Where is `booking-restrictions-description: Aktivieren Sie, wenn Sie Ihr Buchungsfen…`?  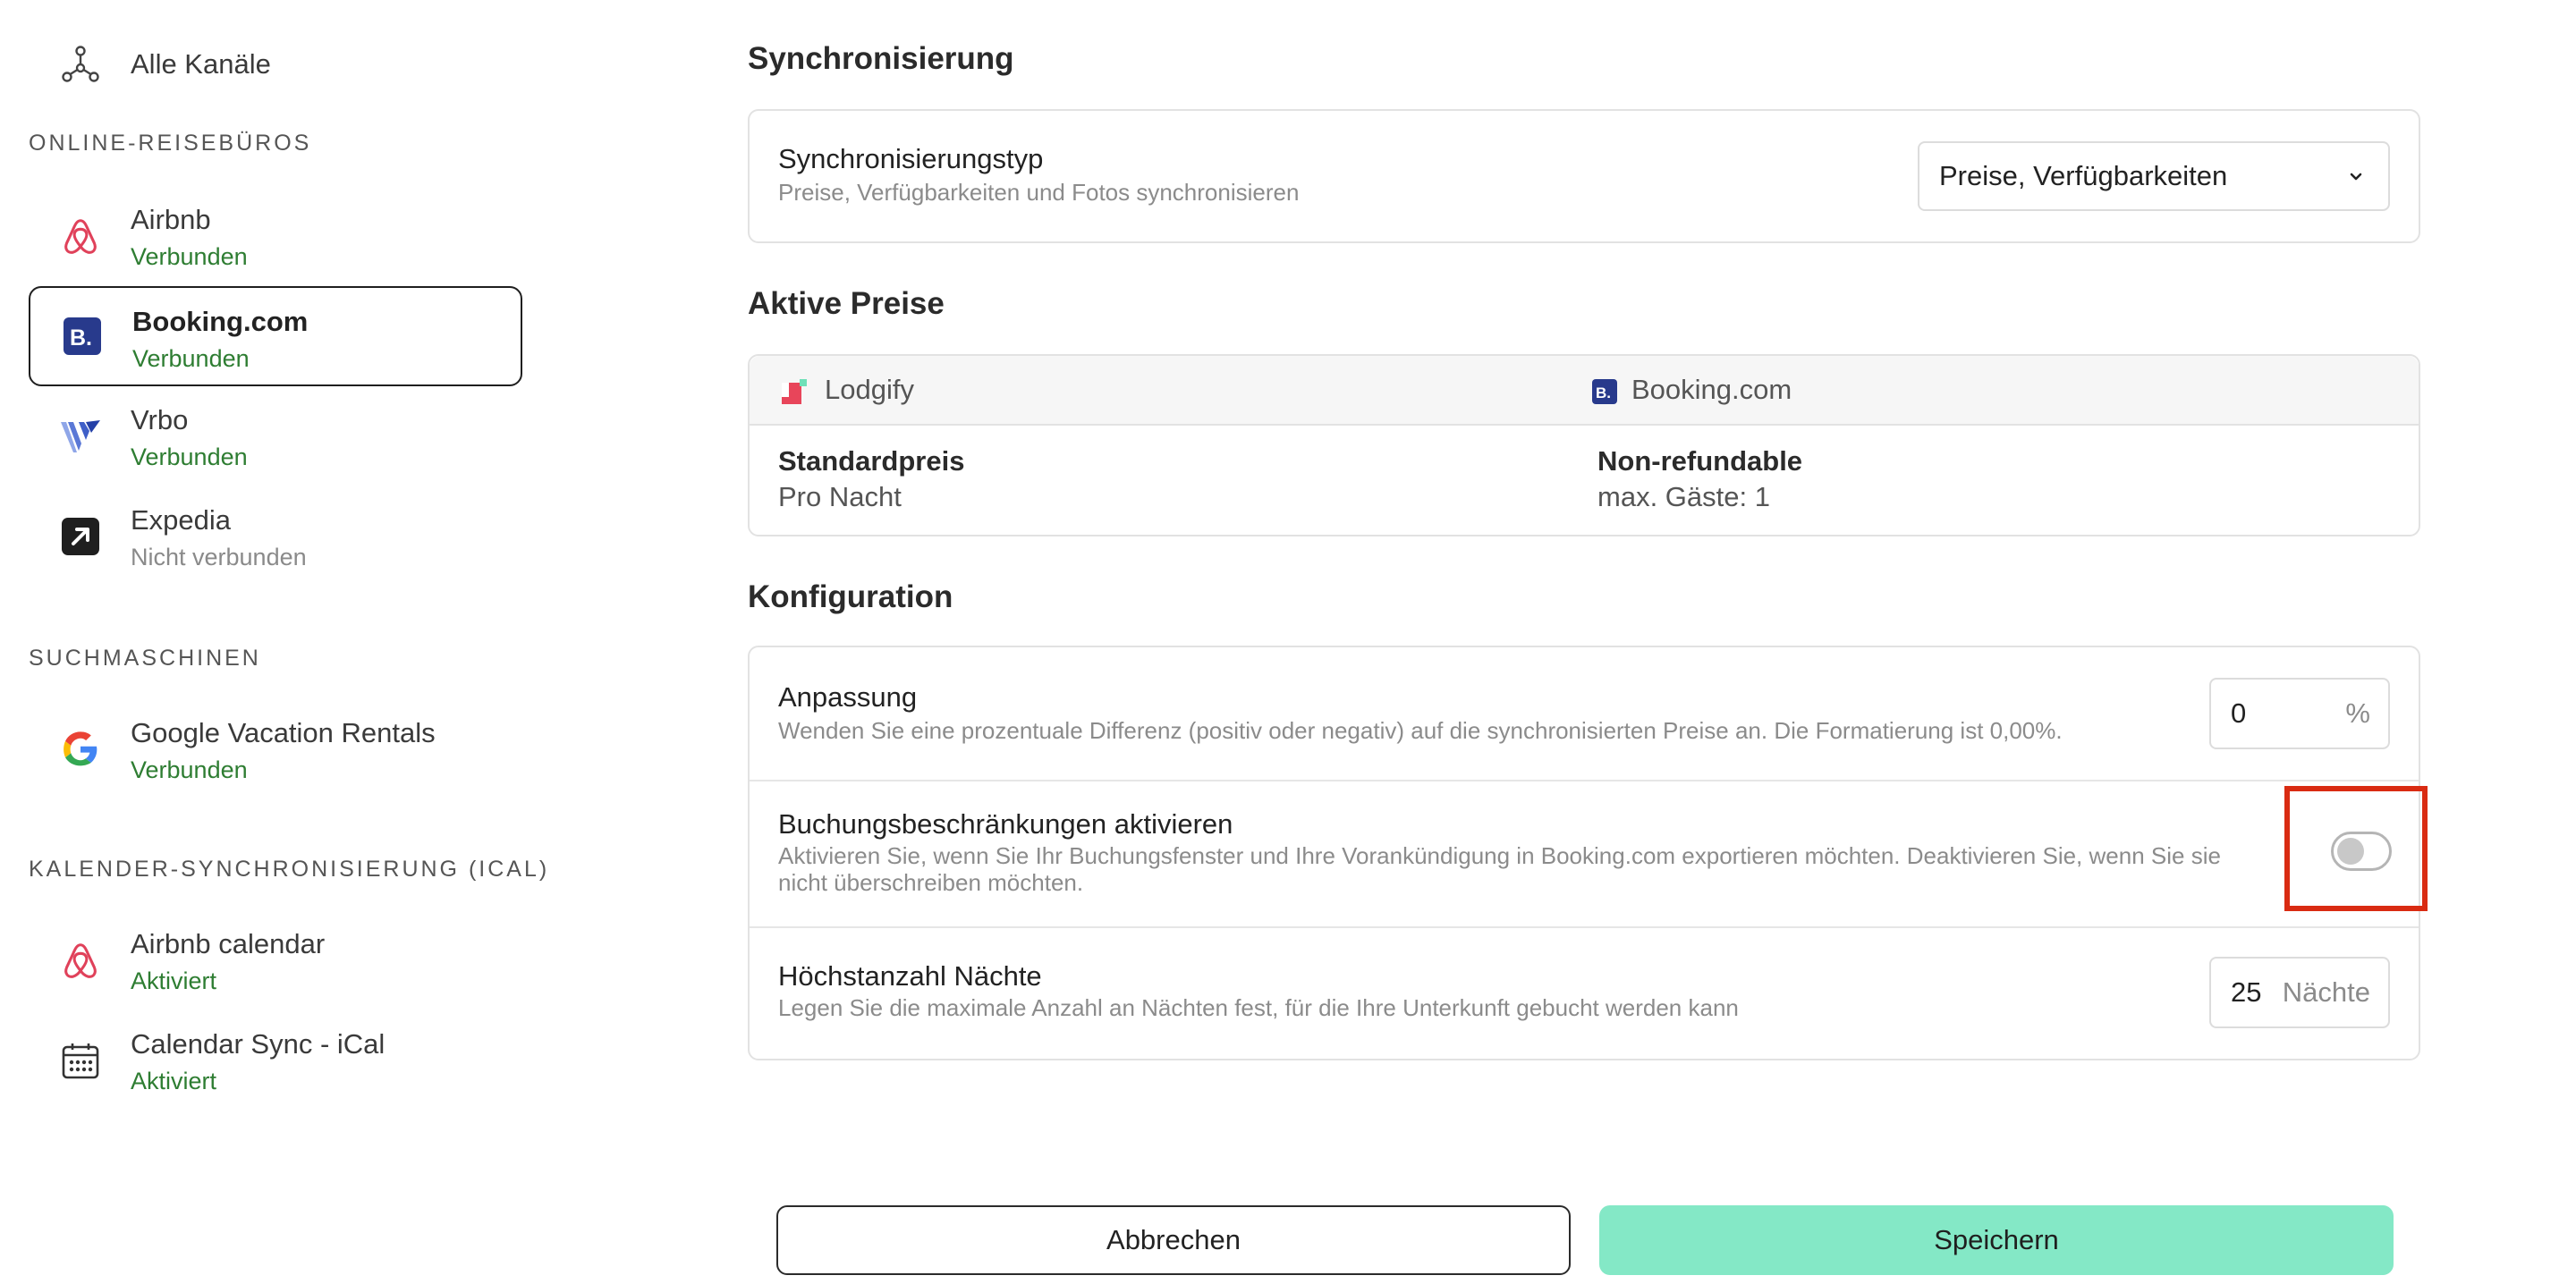
booking-restrictions-description: Aktivieren Sie, wenn Sie Ihr Buchungsfen… is located at coordinates (1499, 869).